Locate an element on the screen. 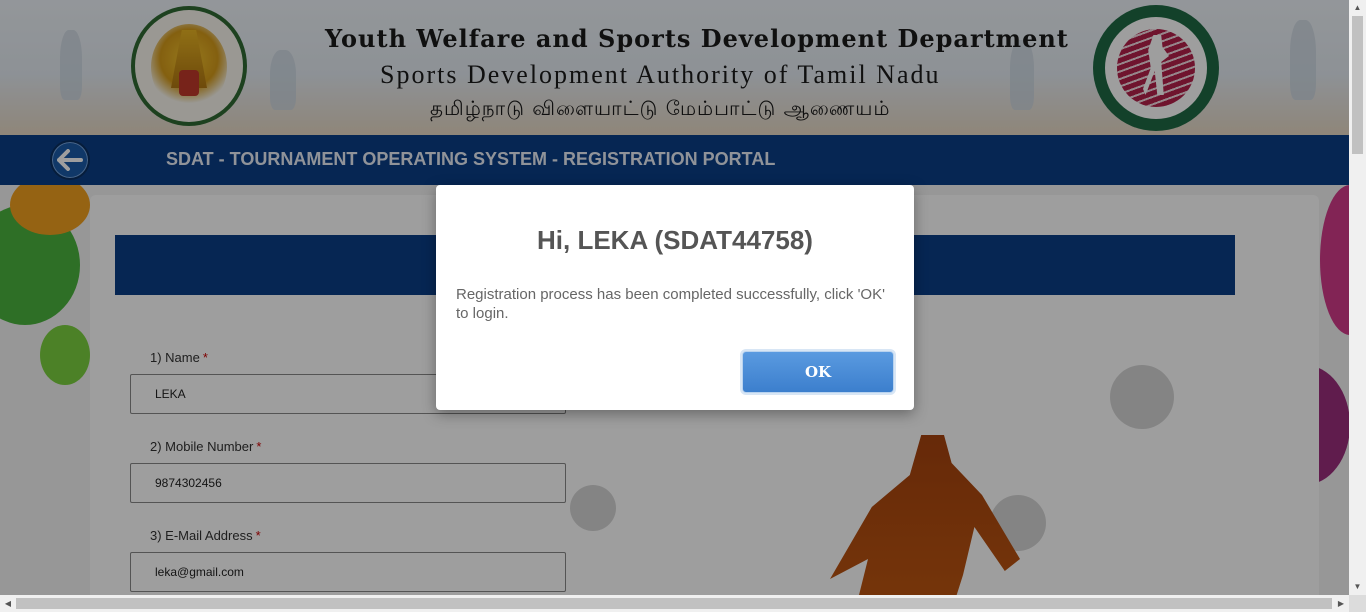  ok-button: OK is located at coordinates (818, 372).